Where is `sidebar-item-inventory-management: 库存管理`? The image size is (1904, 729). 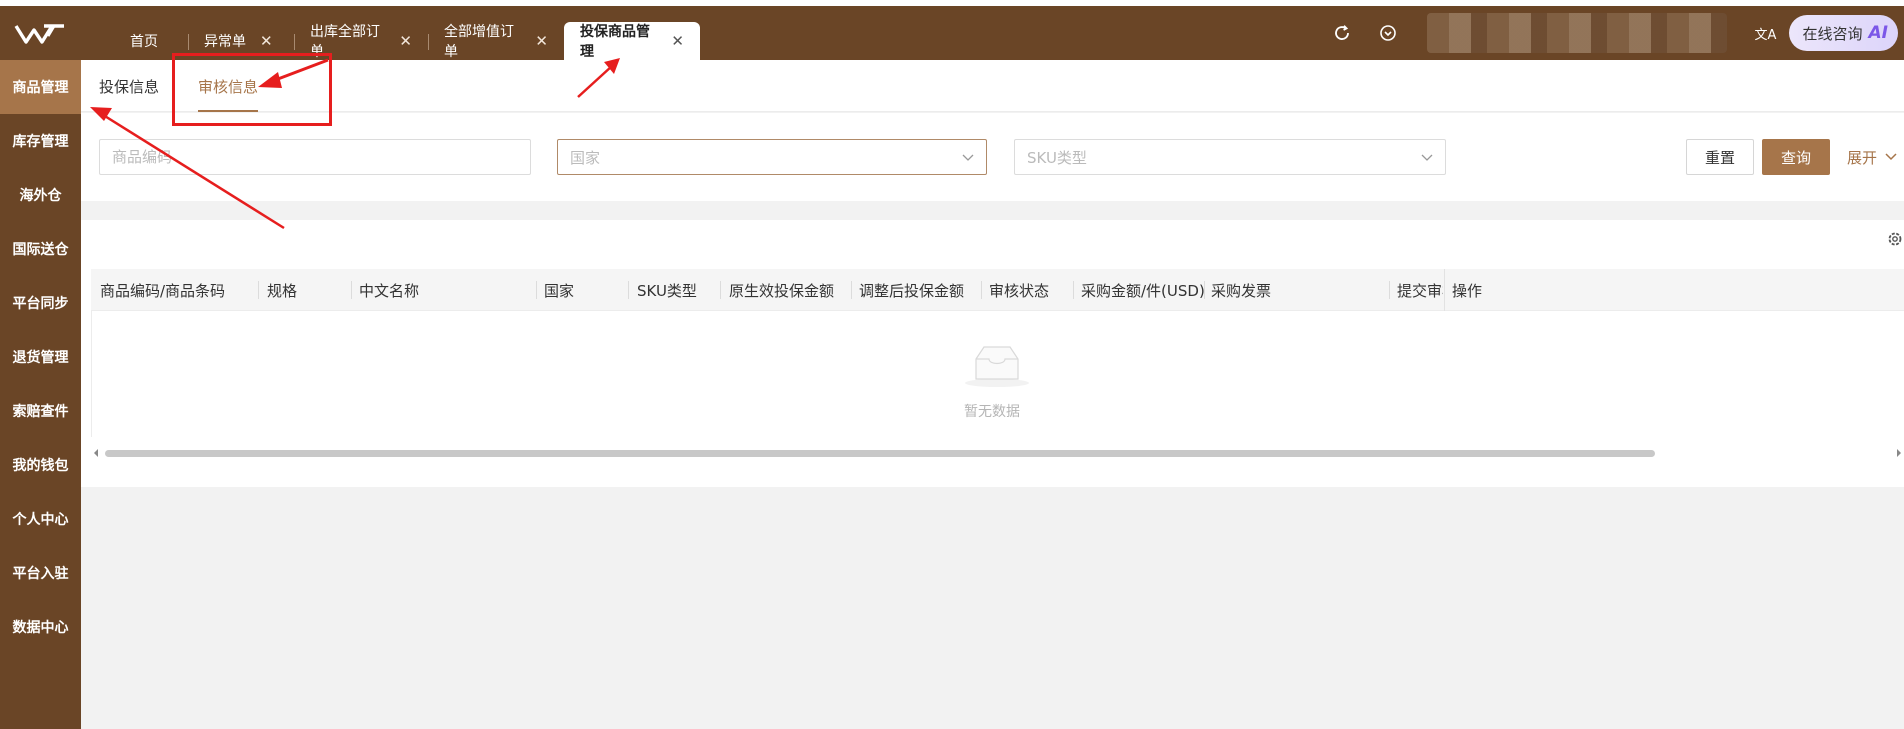 sidebar-item-inventory-management: 库存管理 is located at coordinates (40, 141).